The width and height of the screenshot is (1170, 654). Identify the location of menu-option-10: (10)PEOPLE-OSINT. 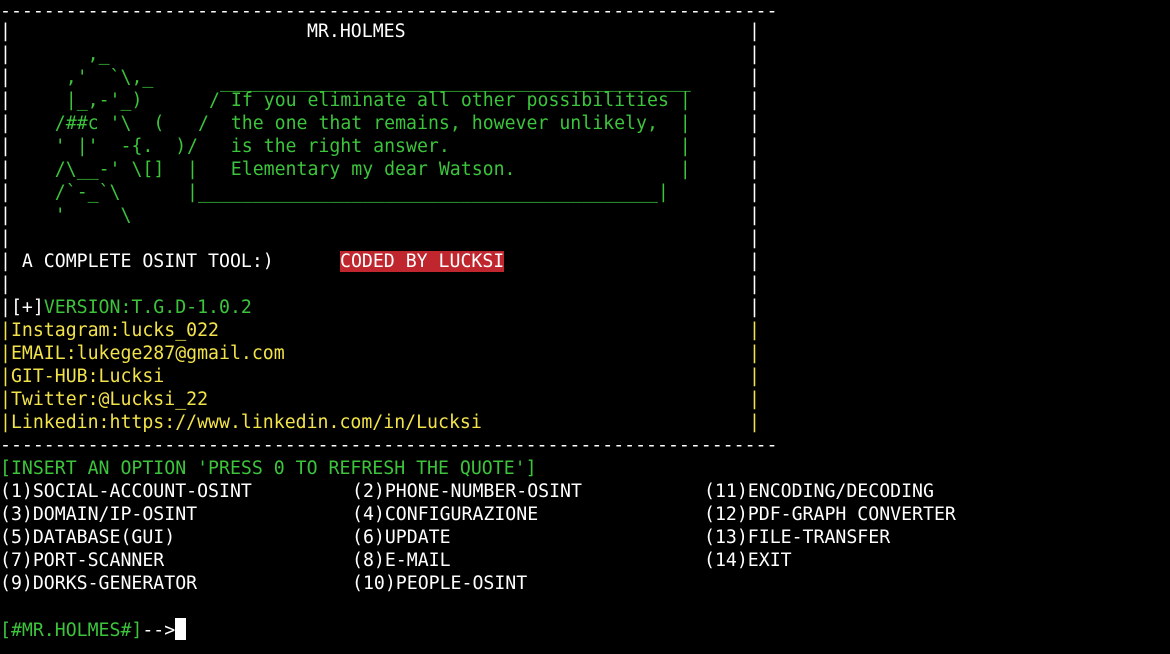
(439, 583).